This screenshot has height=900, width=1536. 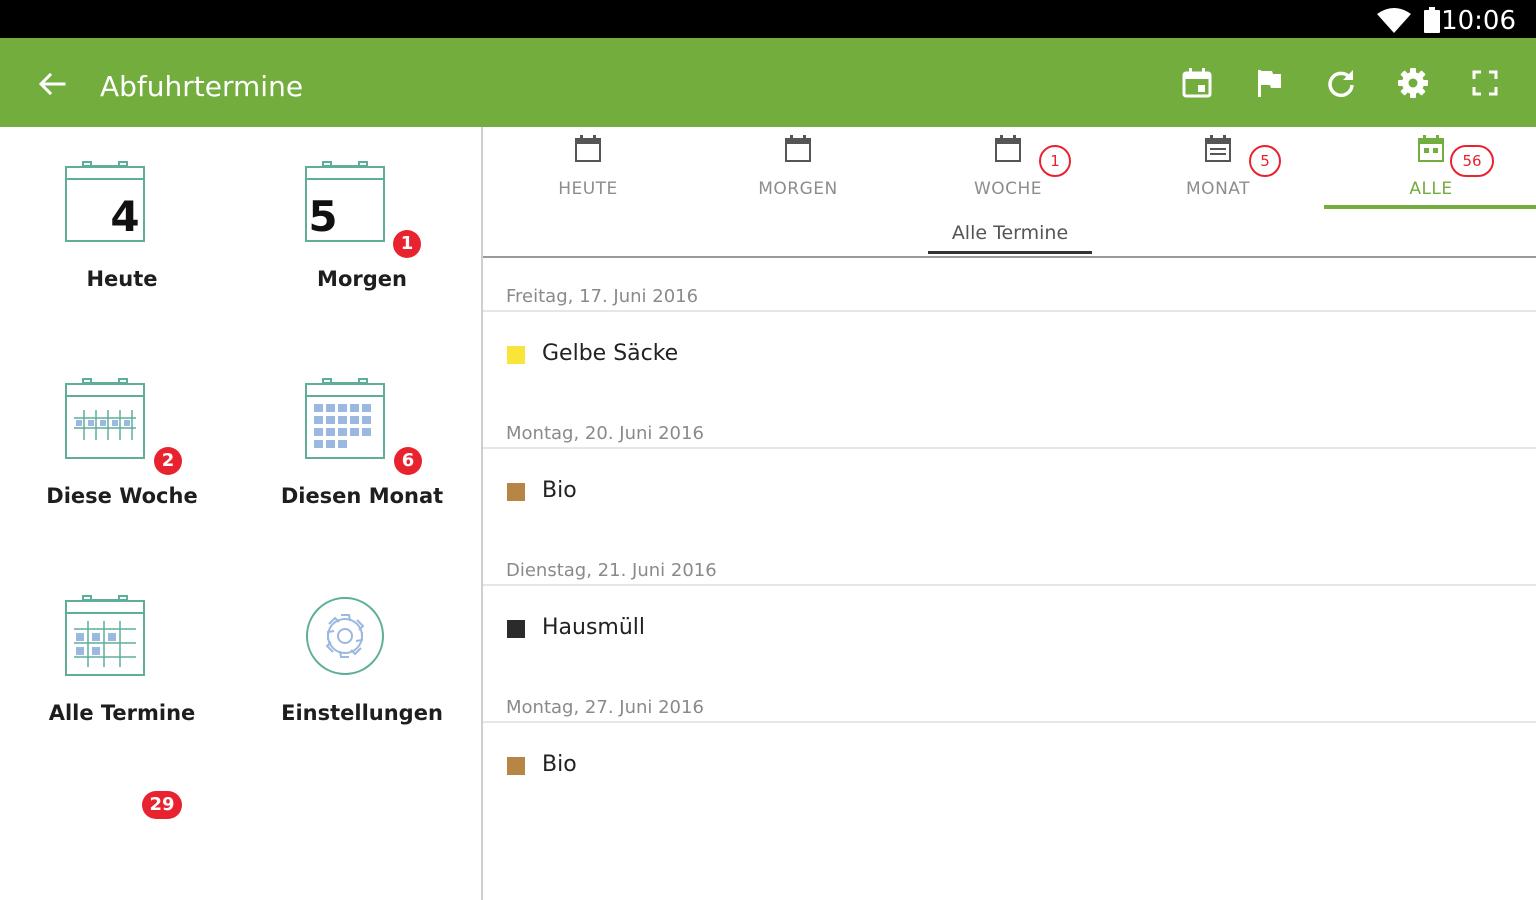 I want to click on date-header: Montag, 27. Juni 2016, so click(x=1009, y=696).